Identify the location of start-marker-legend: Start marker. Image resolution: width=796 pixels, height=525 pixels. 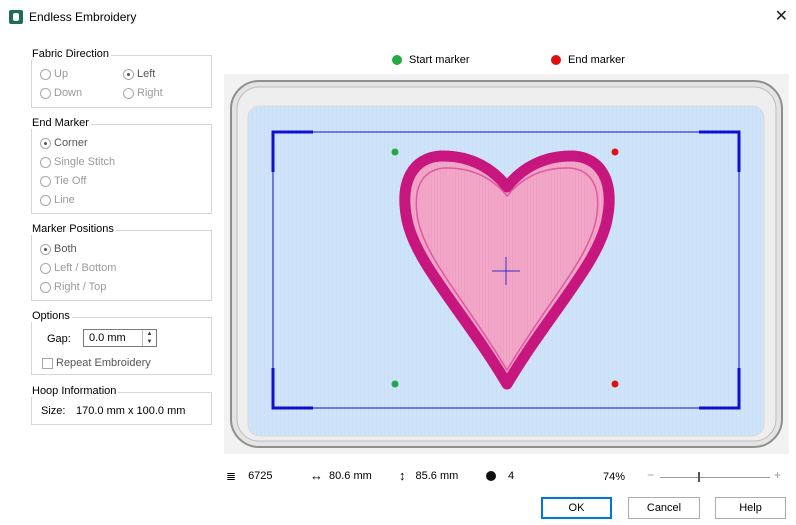
(431, 60).